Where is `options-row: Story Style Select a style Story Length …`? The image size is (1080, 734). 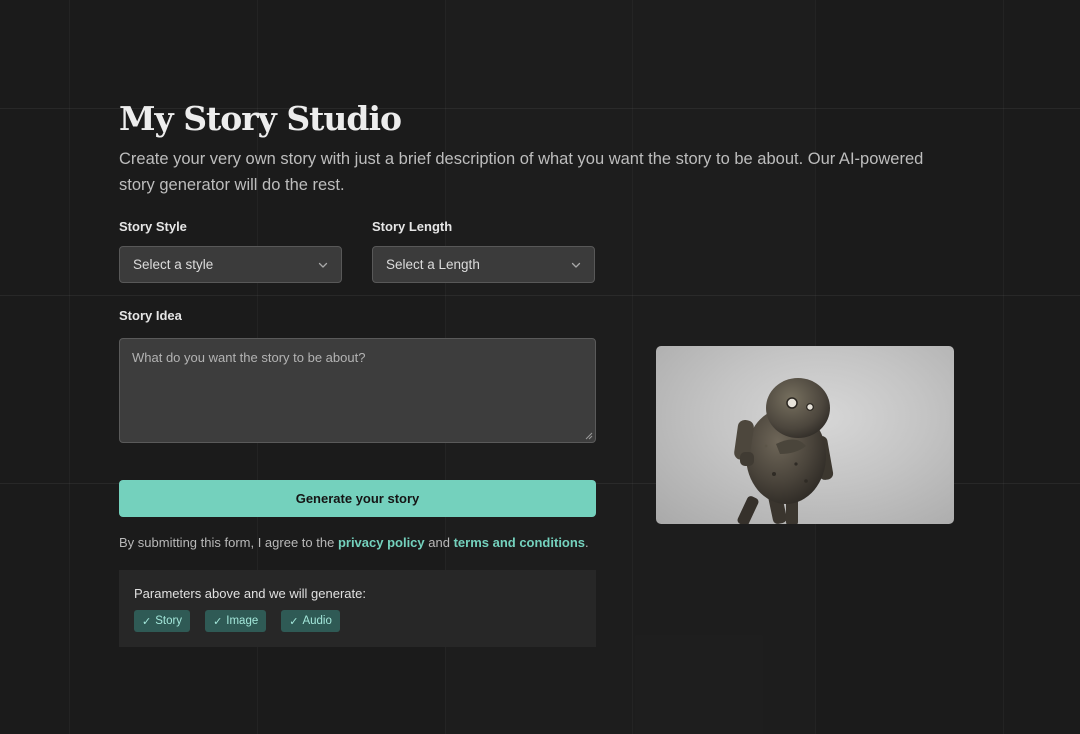
options-row: Story Style Select a style Story Length … is located at coordinates (536, 250).